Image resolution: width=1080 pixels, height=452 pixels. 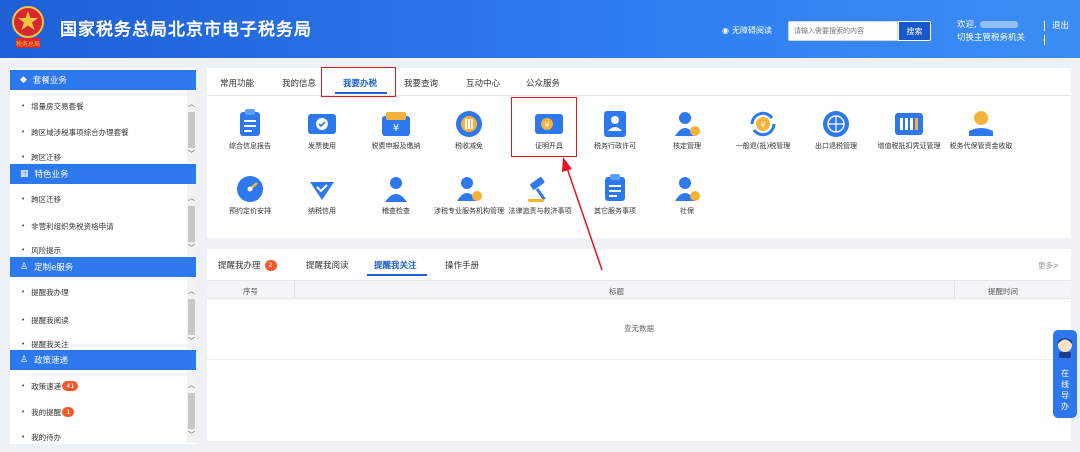 What do you see at coordinates (543, 83) in the screenshot?
I see `tab-public-service: 公众服务` at bounding box center [543, 83].